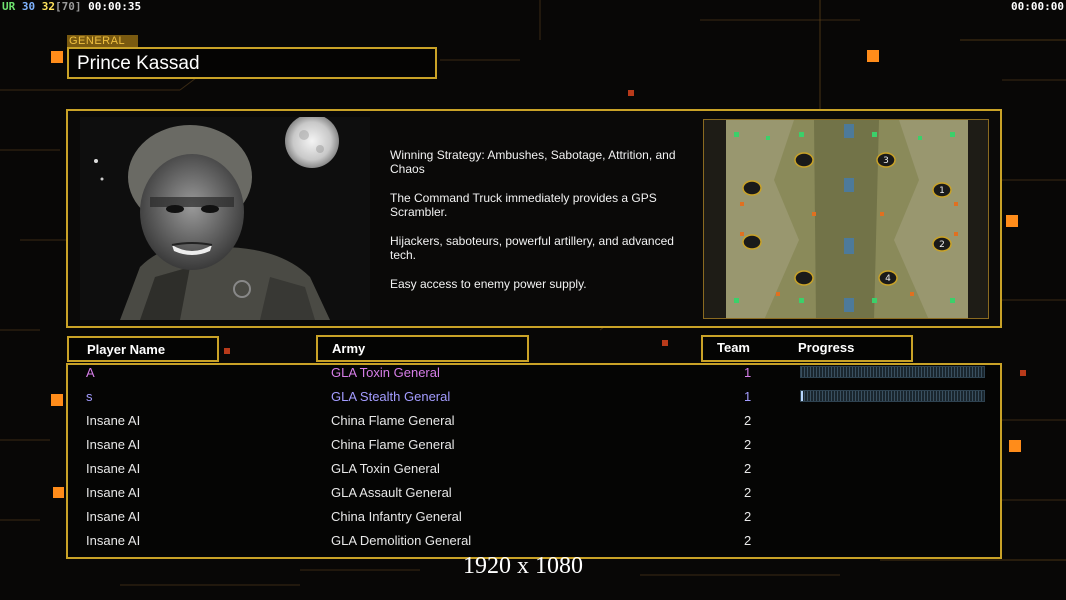  What do you see at coordinates (802, 396) in the screenshot?
I see `load-progress-fill` at bounding box center [802, 396].